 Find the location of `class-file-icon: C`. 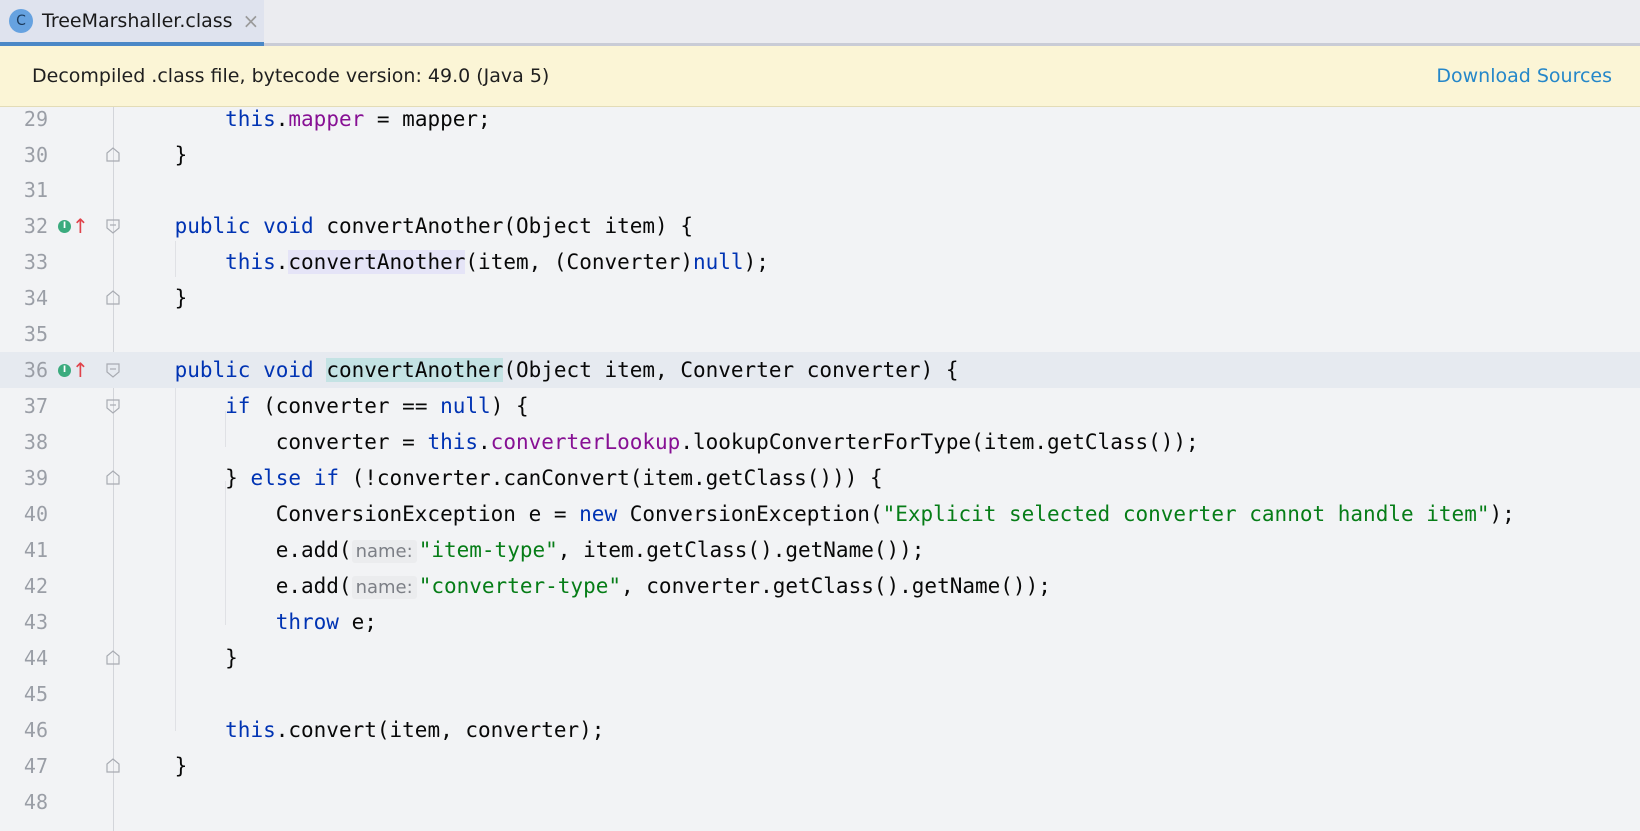

class-file-icon: C is located at coordinates (21, 21).